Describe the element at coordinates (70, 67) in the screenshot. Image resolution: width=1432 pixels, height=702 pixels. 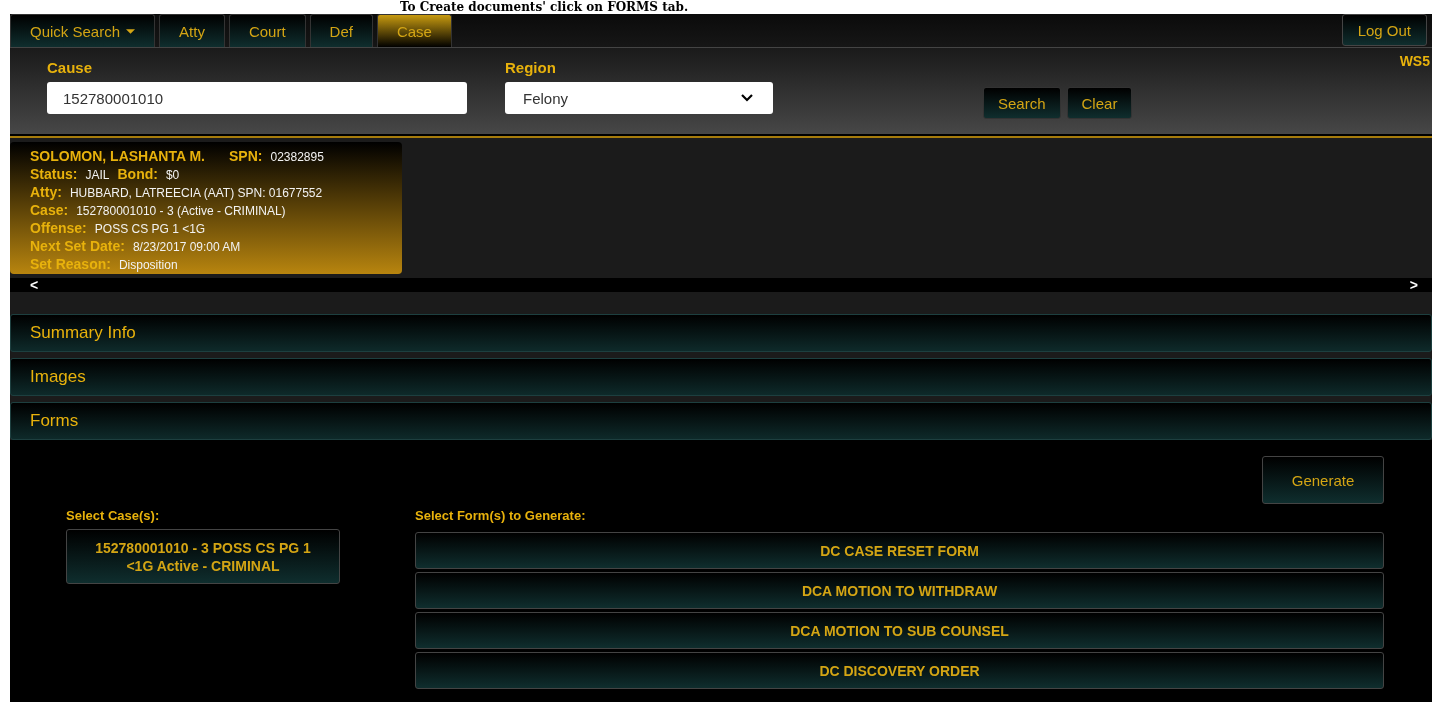
I see `field-label: Cause` at that location.